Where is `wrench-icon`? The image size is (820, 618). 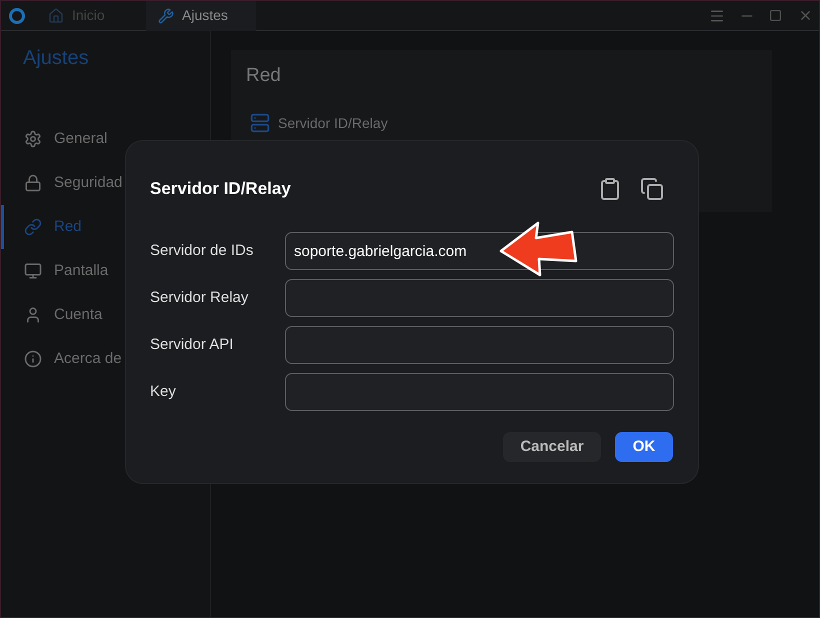
wrench-icon is located at coordinates (166, 16).